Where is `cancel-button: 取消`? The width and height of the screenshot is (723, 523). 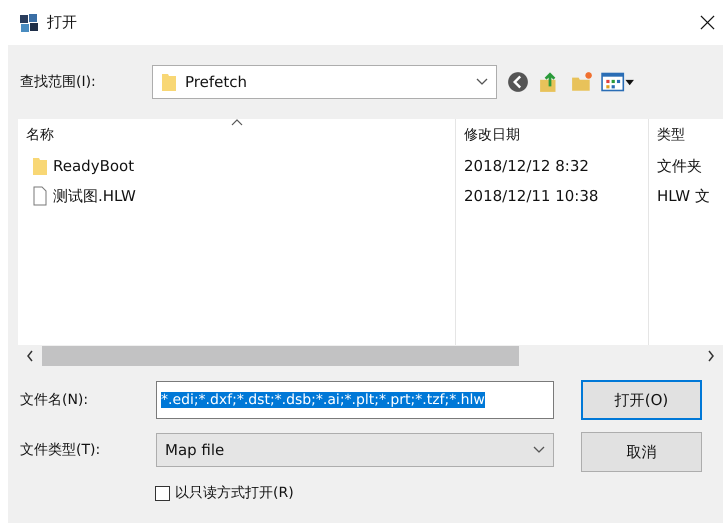
cancel-button: 取消 is located at coordinates (641, 452).